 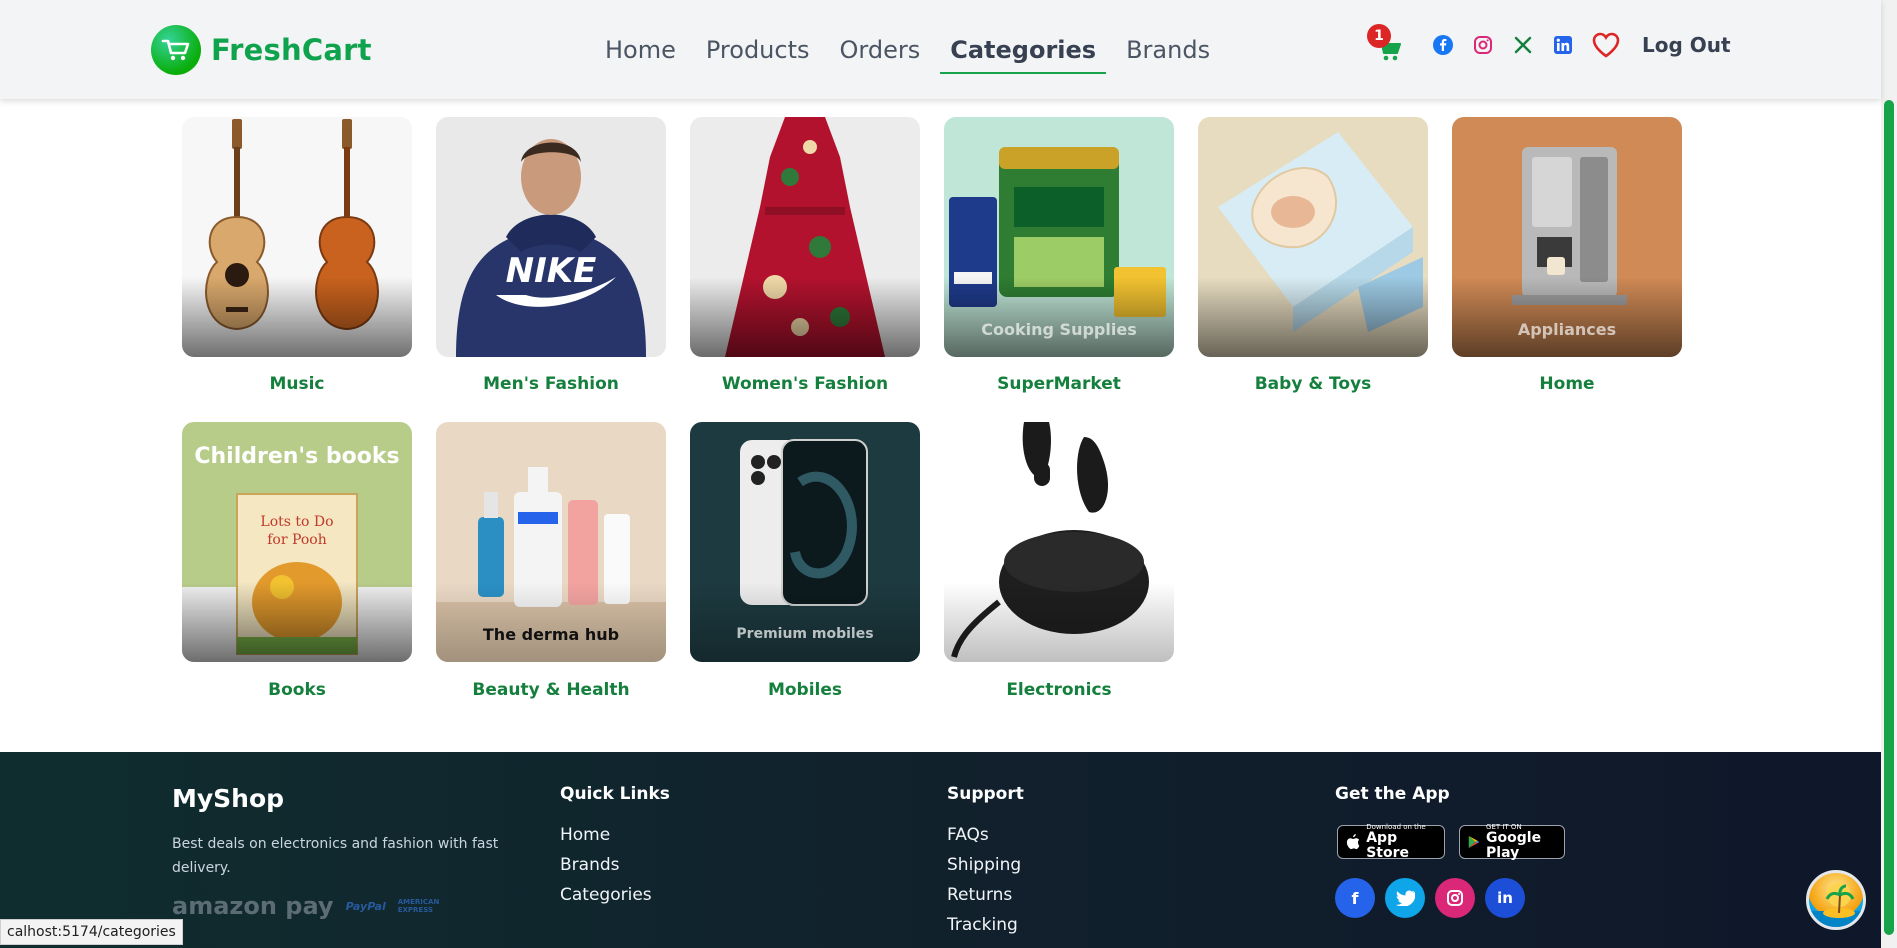 What do you see at coordinates (805, 542) in the screenshot?
I see `category-card-mobiles: Premium mobiles` at bounding box center [805, 542].